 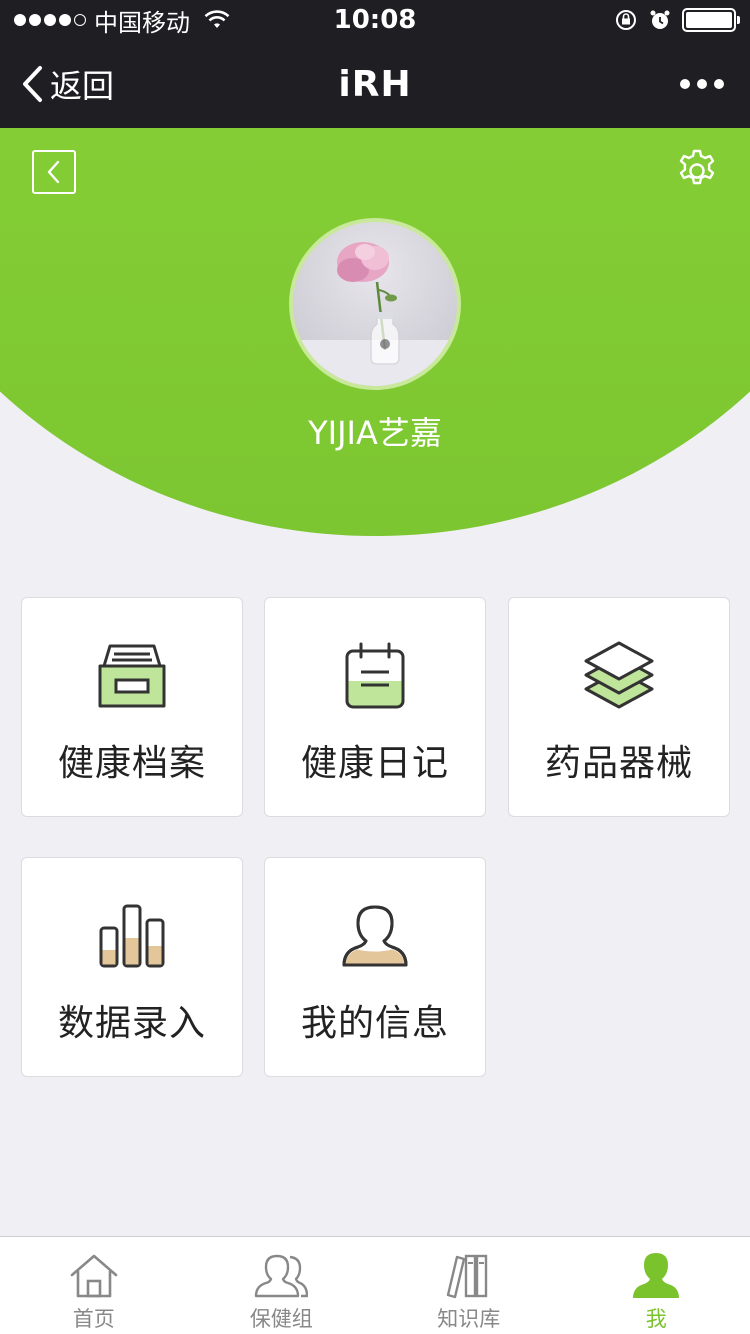 I want to click on tab-knowledge-base: 知识库, so click(x=469, y=1285).